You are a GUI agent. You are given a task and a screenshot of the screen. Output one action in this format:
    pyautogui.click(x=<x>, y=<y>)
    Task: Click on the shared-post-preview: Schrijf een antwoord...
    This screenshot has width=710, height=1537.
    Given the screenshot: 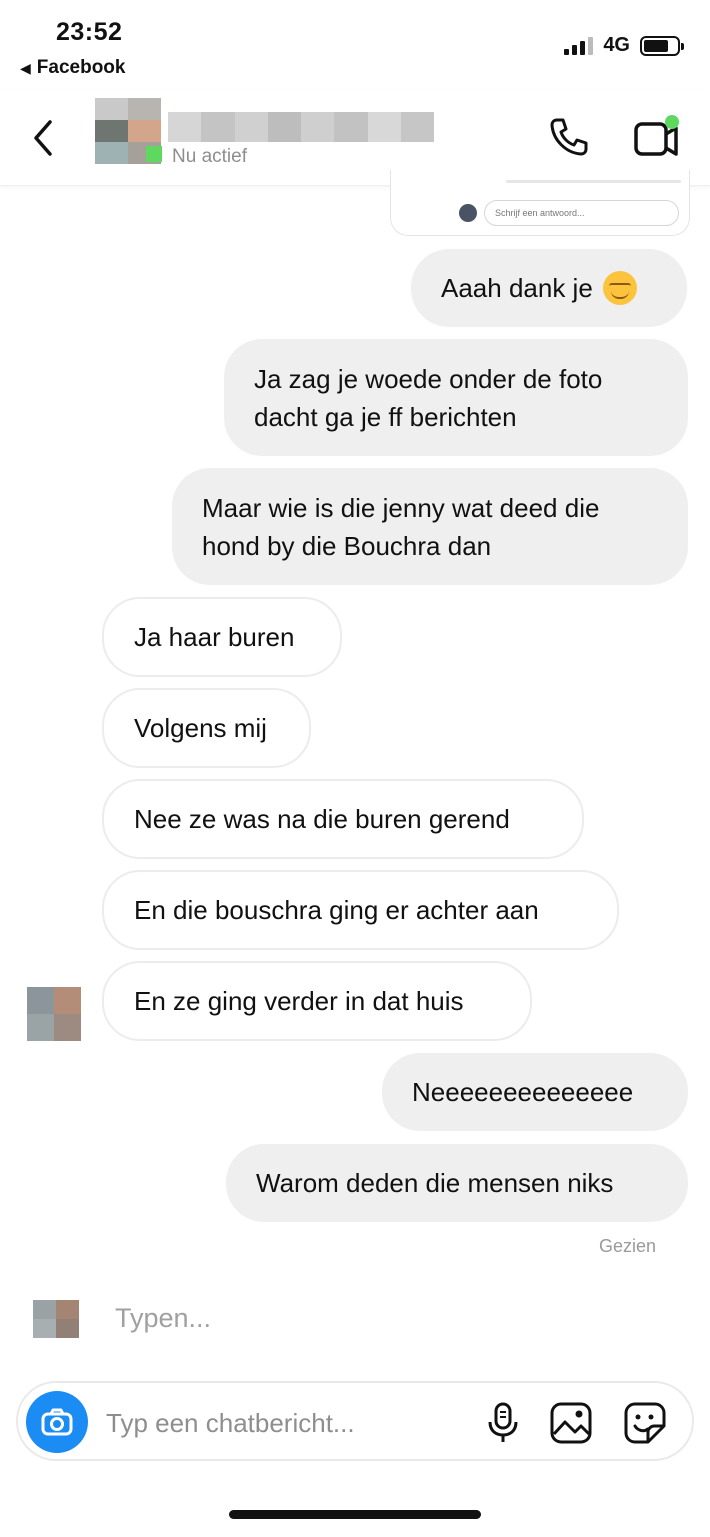 What is the action you would take?
    pyautogui.click(x=540, y=203)
    